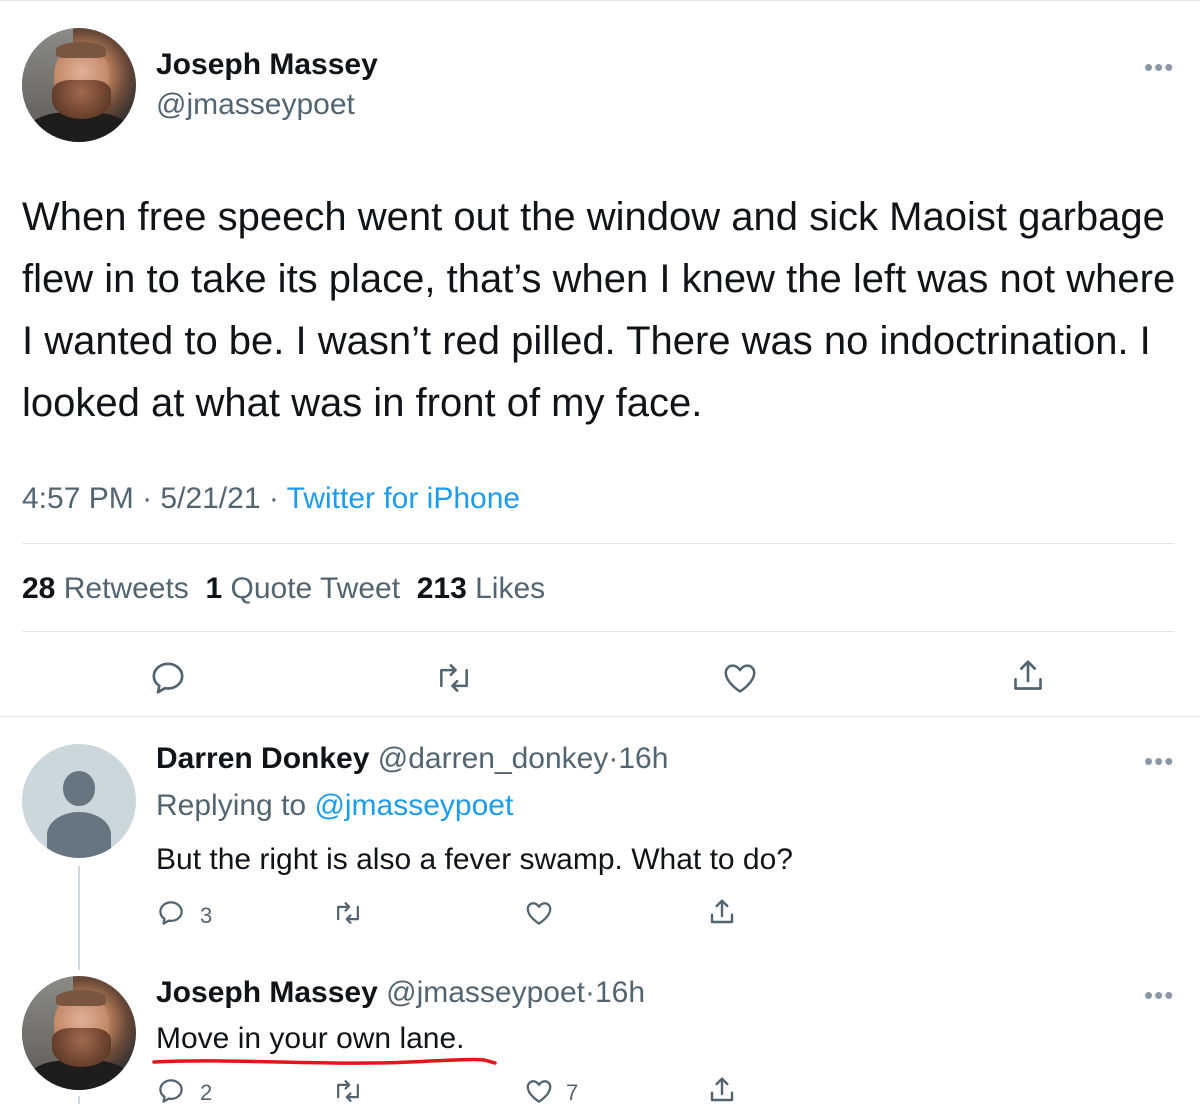 Image resolution: width=1200 pixels, height=1106 pixels. I want to click on reply-count: 3, so click(206, 915).